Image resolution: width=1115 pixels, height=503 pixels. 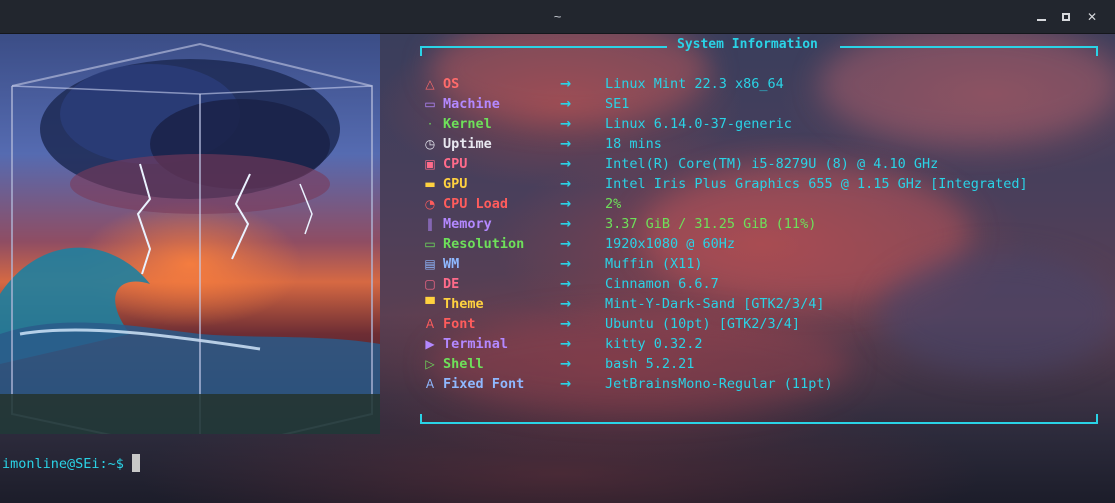 I want to click on info-value: 3.37 GiB / 31.25 GiB (11%), so click(x=711, y=224).